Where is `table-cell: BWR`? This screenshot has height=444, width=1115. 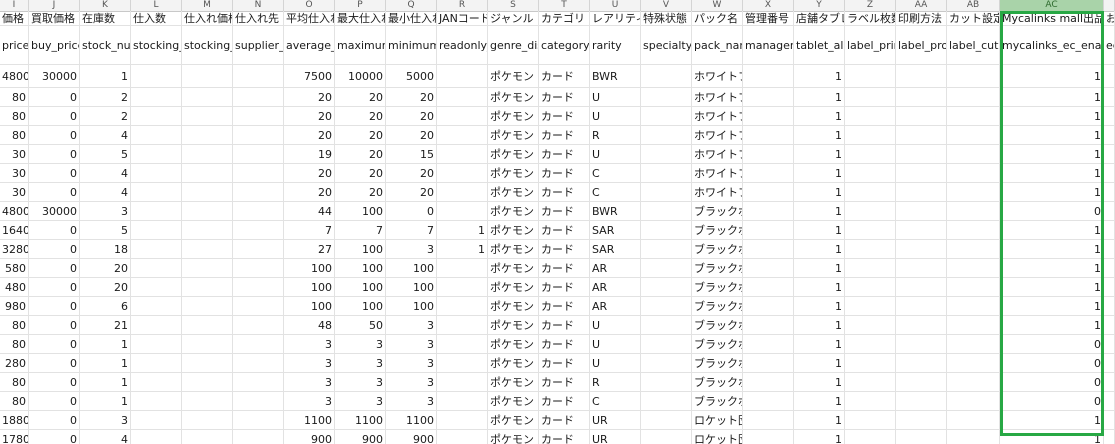 table-cell: BWR is located at coordinates (615, 211).